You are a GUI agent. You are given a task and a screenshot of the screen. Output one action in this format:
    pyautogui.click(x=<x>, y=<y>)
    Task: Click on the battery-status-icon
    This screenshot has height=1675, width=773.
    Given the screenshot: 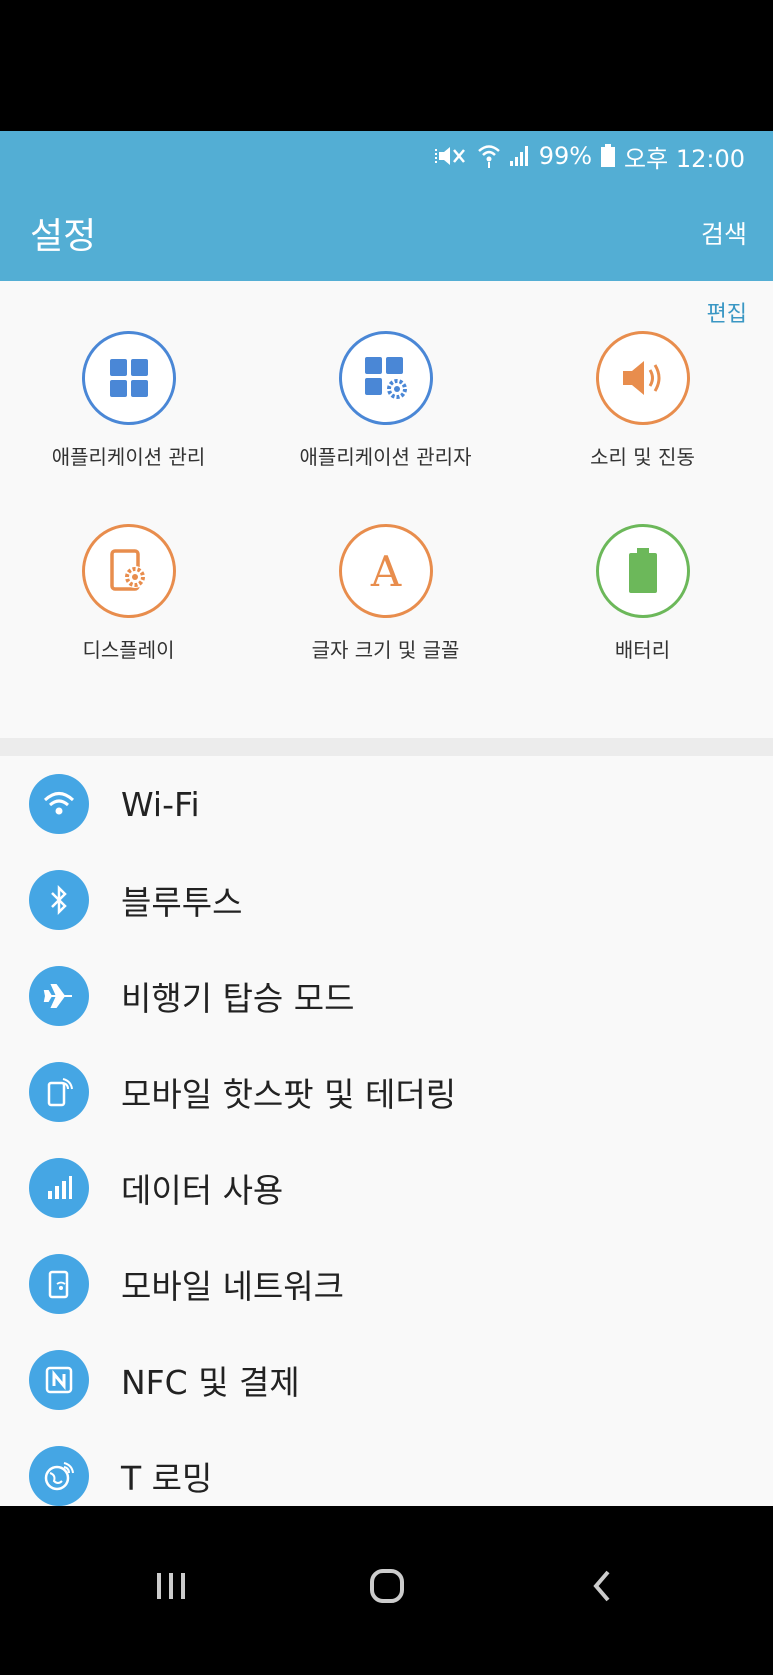 What is the action you would take?
    pyautogui.click(x=608, y=156)
    